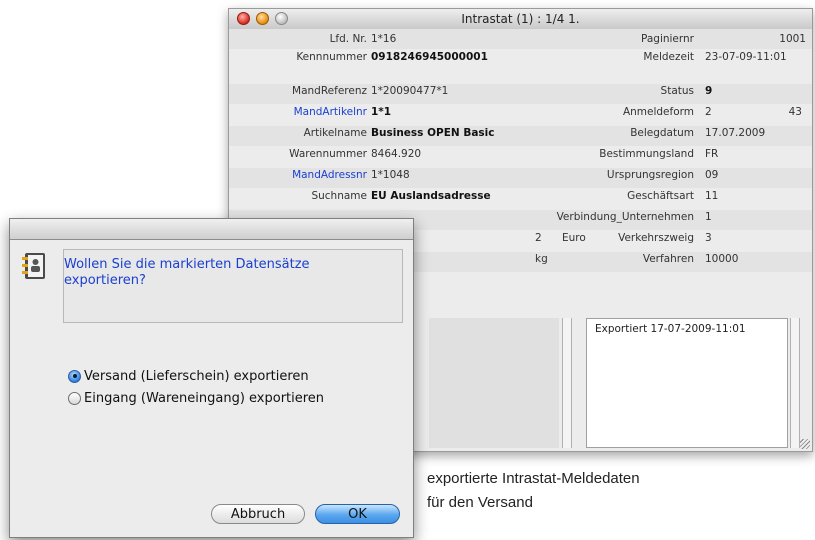 The image size is (815, 540). Describe the element at coordinates (331, 57) in the screenshot. I see `field-label: Kennnummer` at that location.